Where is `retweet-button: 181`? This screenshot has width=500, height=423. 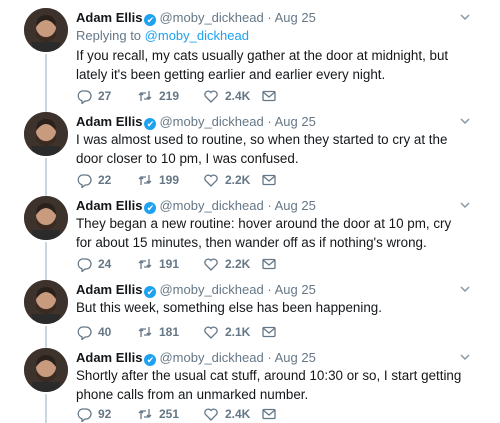
retweet-button: 181 is located at coordinates (158, 332).